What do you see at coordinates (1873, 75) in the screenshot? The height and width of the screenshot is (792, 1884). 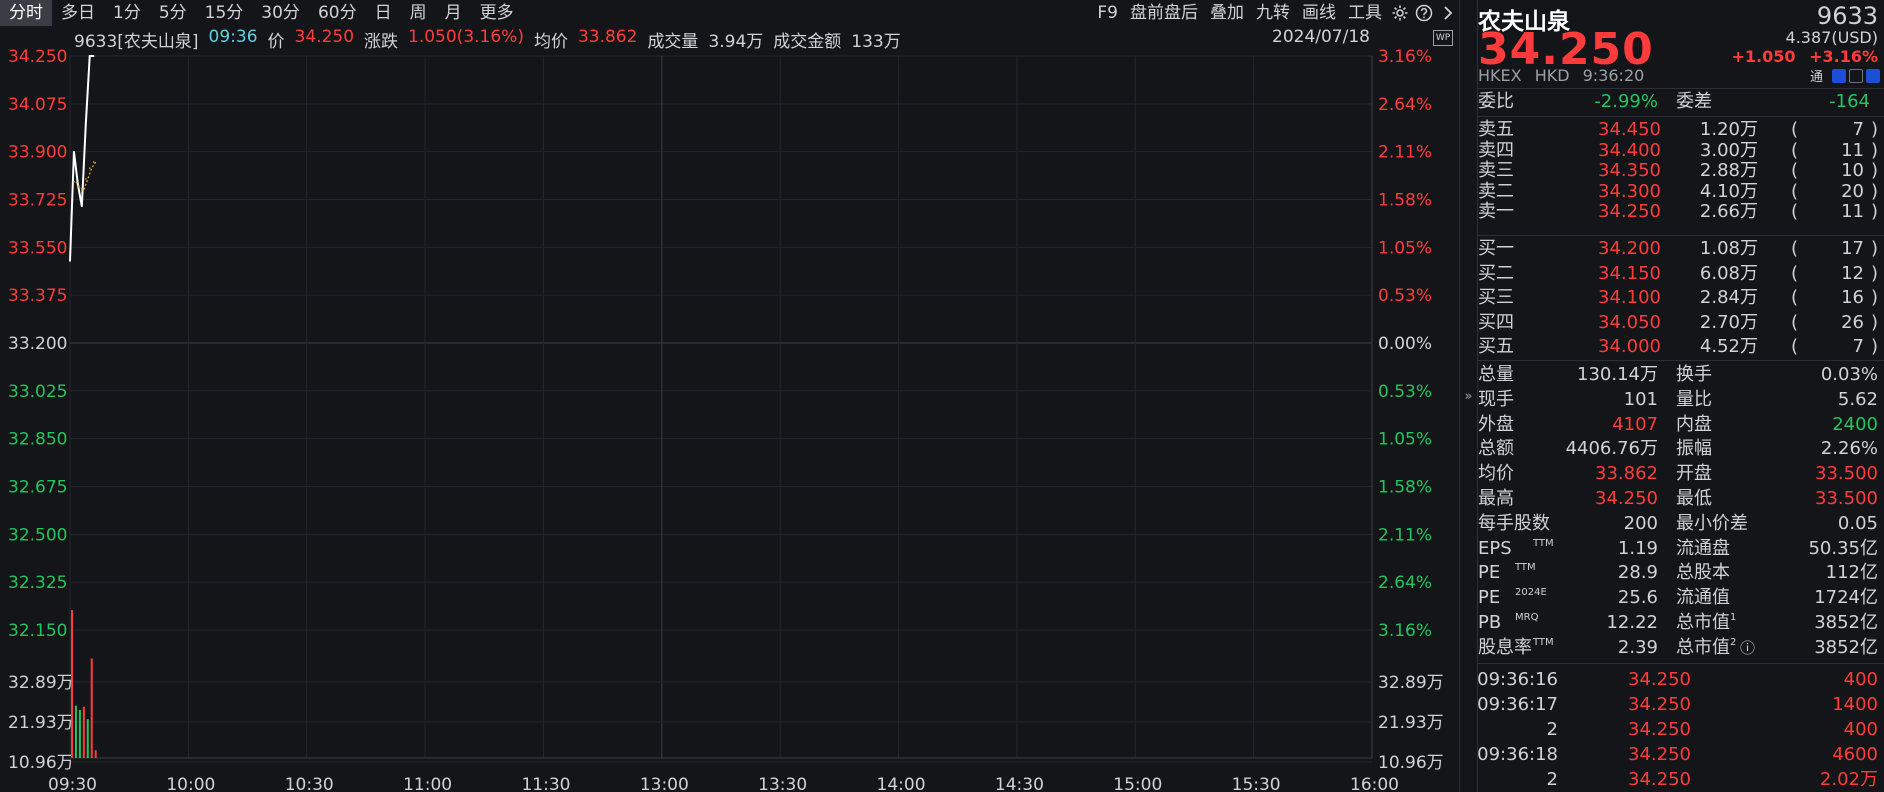 I see `add-icon` at bounding box center [1873, 75].